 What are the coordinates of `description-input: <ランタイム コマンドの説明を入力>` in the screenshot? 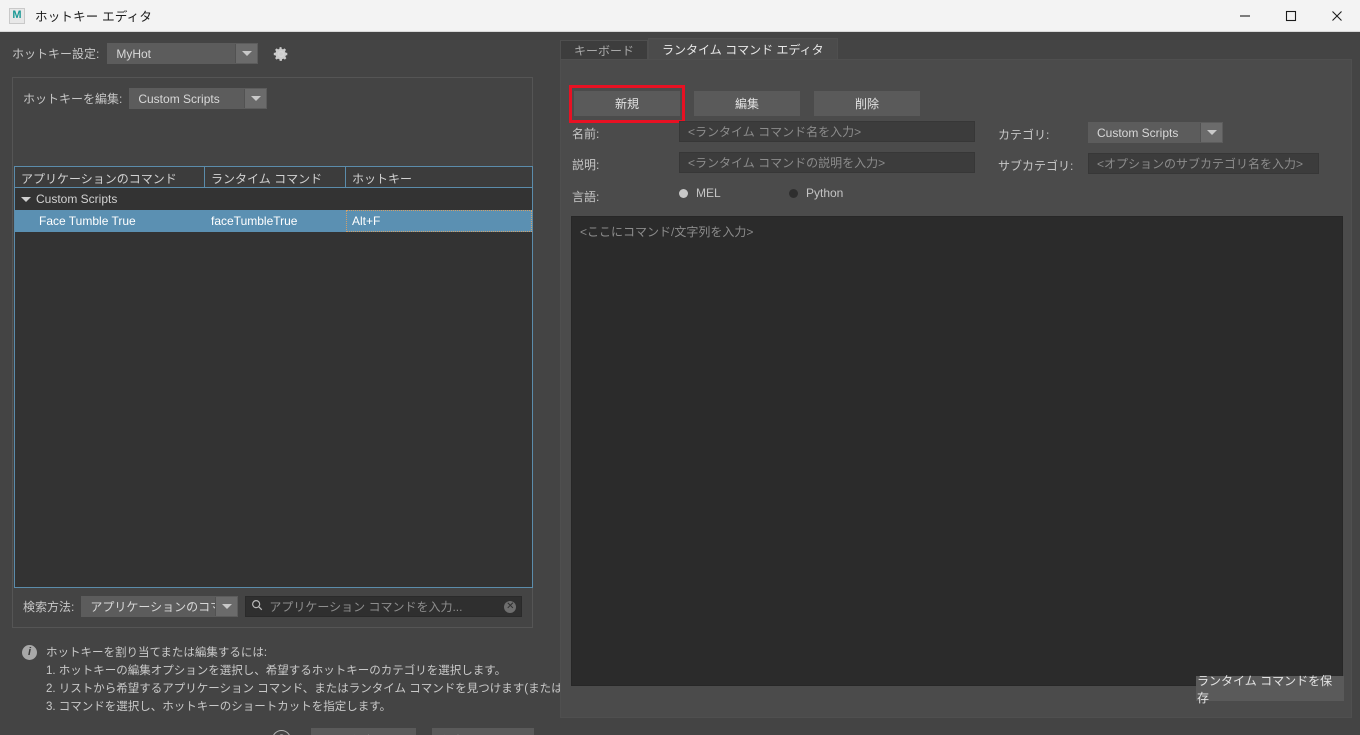 It's located at (827, 162).